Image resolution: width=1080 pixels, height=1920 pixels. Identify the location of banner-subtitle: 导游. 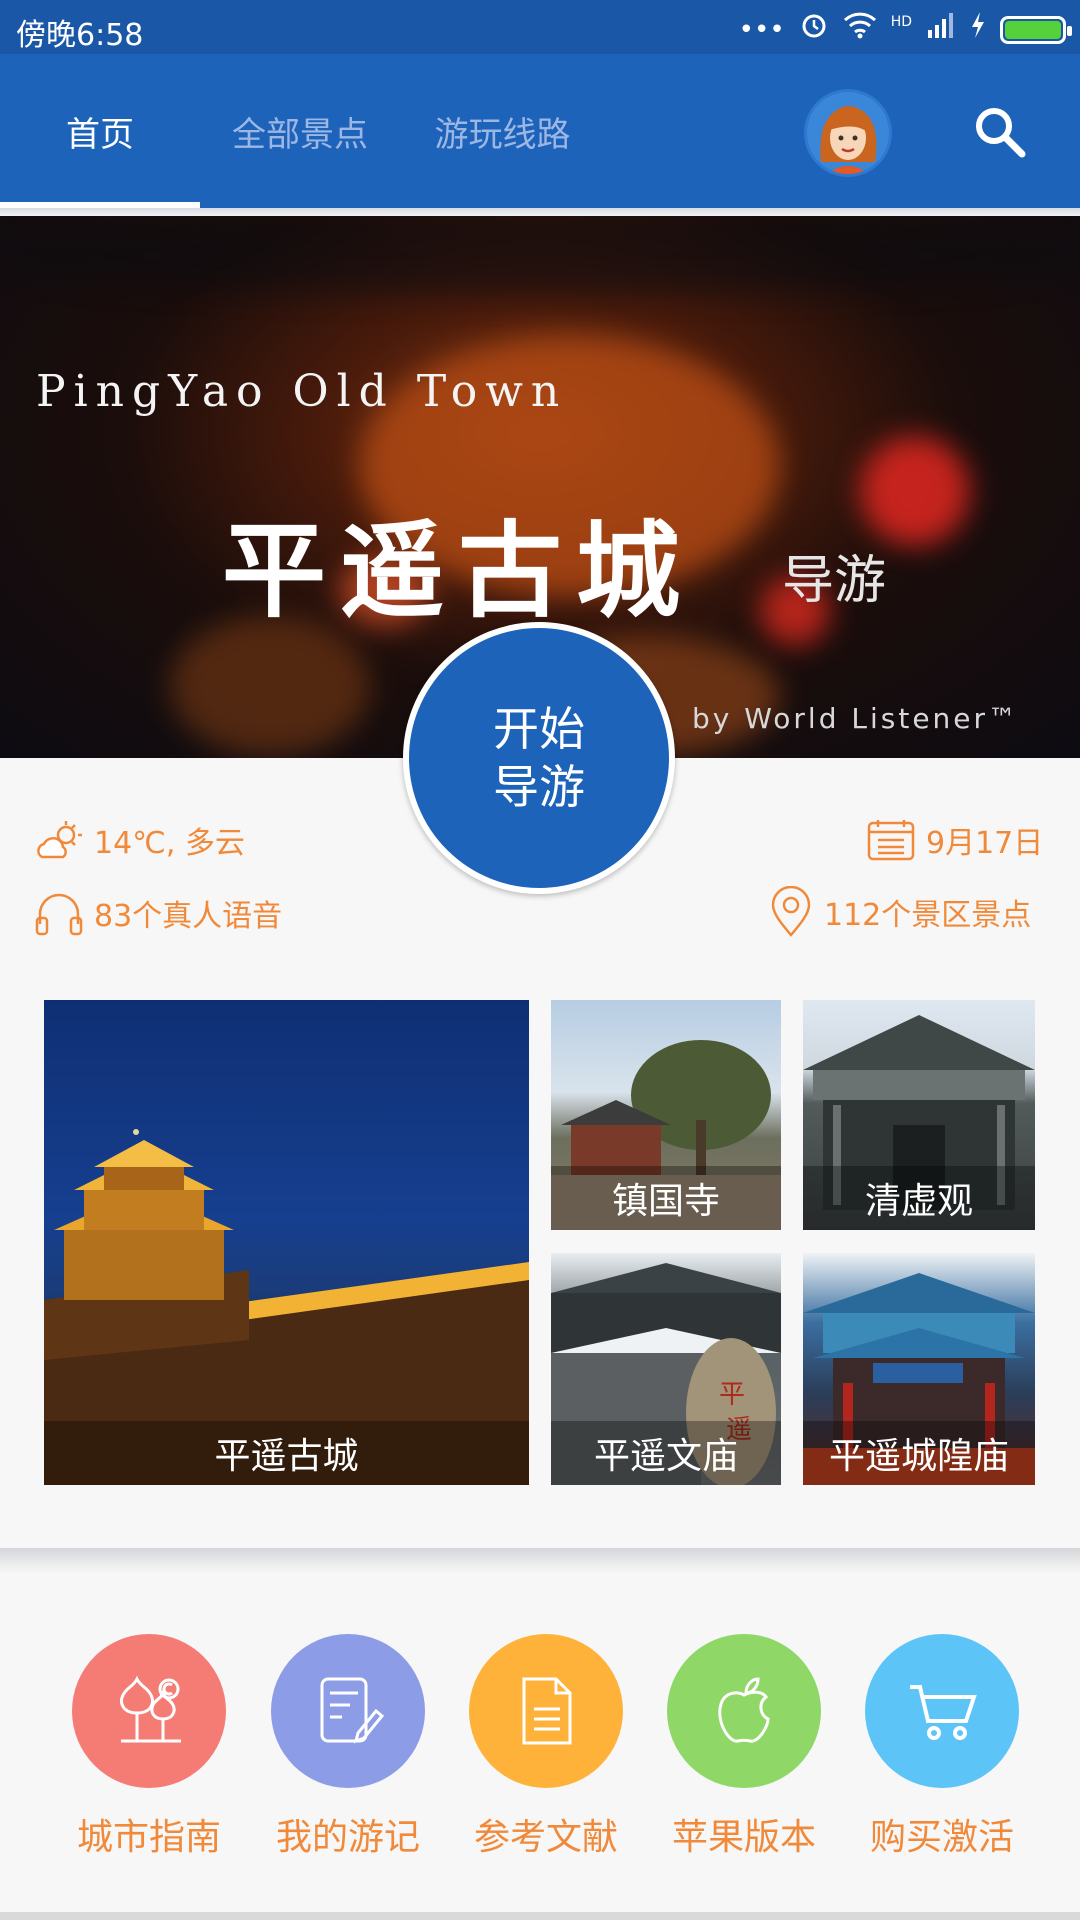
(834, 581).